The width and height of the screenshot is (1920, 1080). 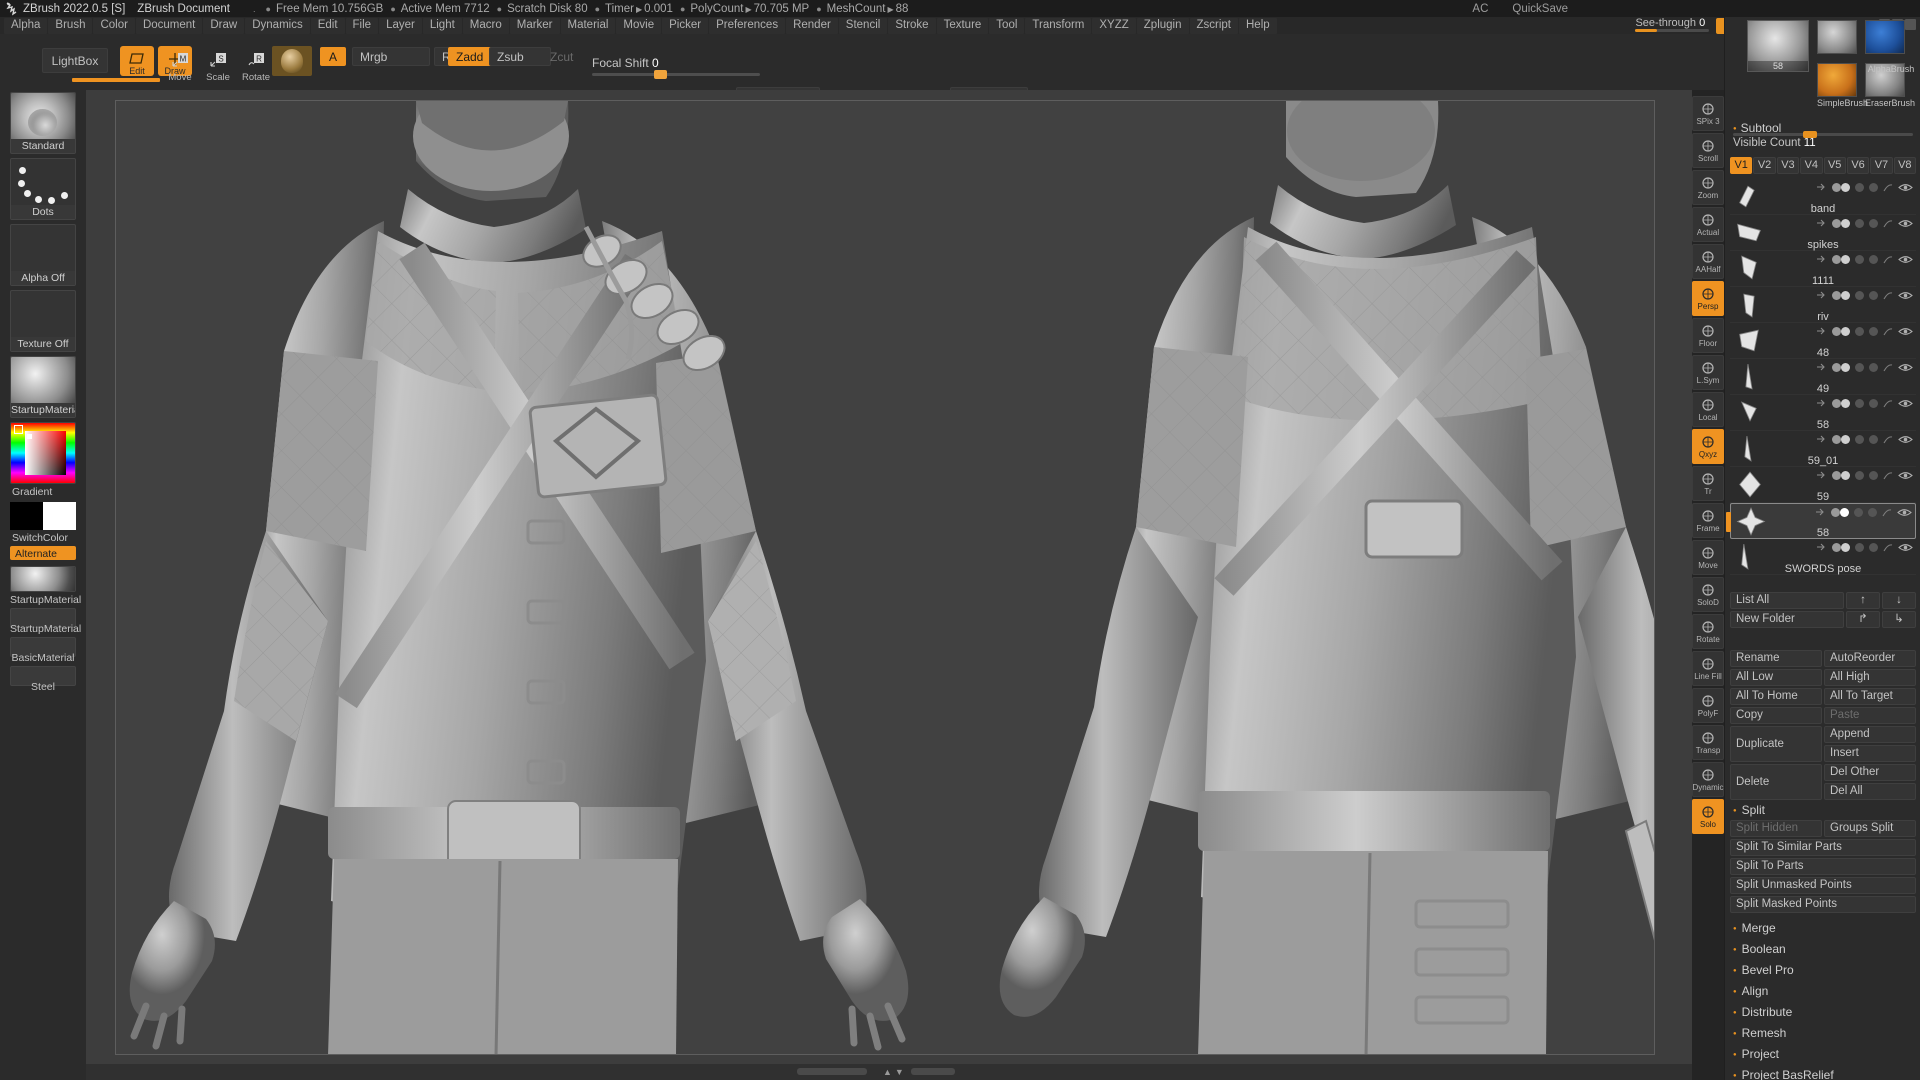 What do you see at coordinates (75, 60) in the screenshot?
I see `lightbox-button: LightBox` at bounding box center [75, 60].